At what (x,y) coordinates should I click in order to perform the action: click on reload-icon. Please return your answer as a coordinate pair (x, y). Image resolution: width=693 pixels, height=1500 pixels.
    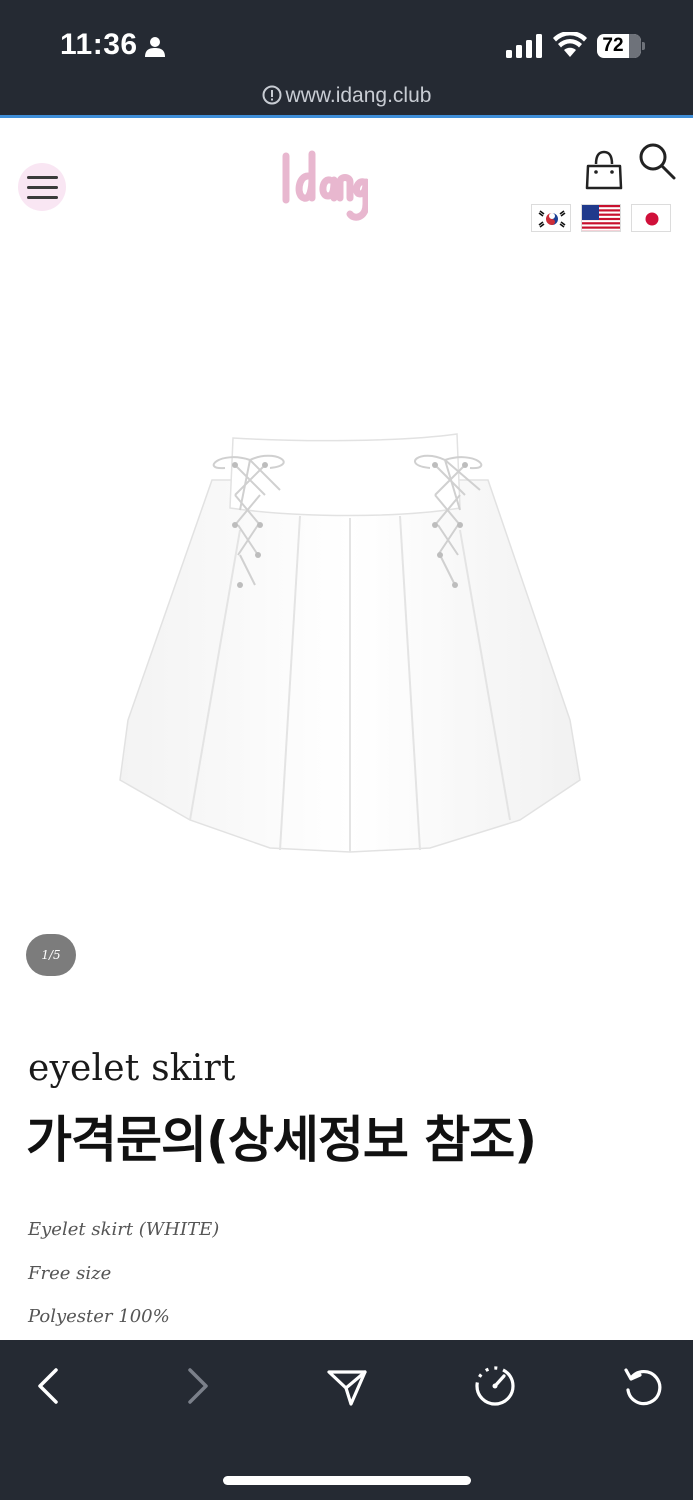
    Looking at the image, I should click on (643, 1386).